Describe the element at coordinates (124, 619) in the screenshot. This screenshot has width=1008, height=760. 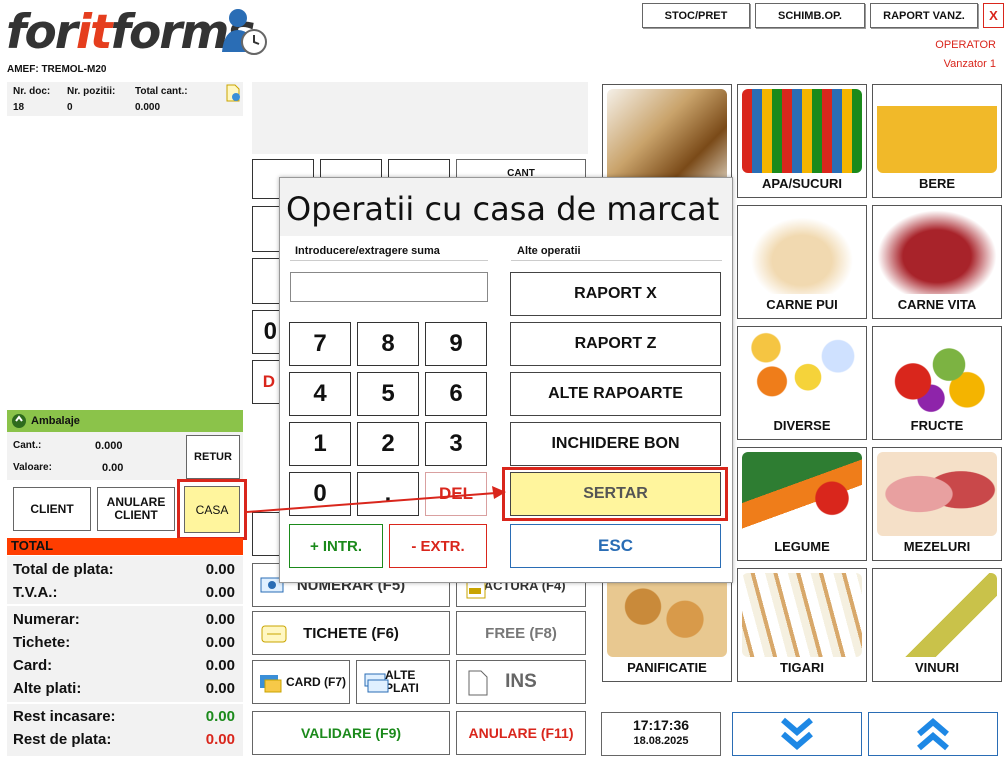
I see `numerar-row: Numerar: 0.00` at that location.